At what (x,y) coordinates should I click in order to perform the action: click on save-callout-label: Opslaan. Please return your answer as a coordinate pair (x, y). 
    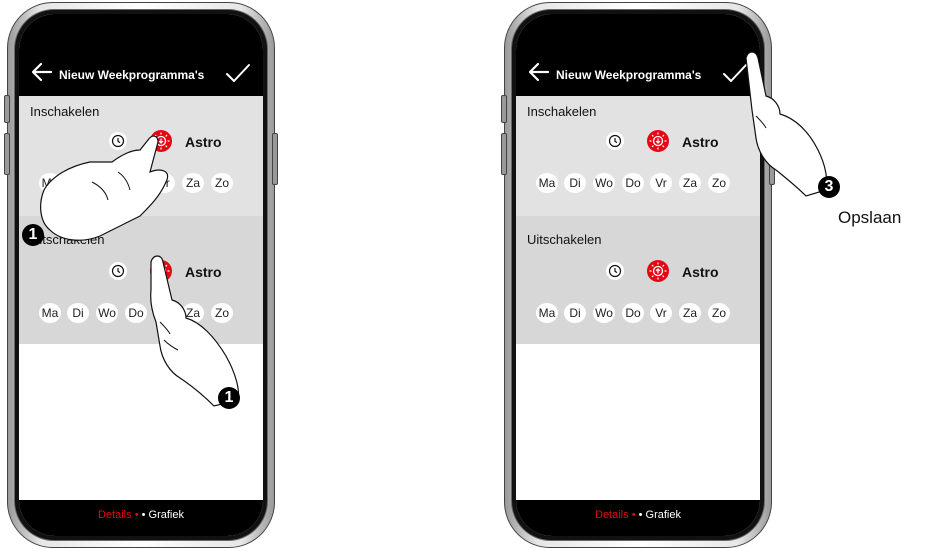
    Looking at the image, I should click on (870, 217).